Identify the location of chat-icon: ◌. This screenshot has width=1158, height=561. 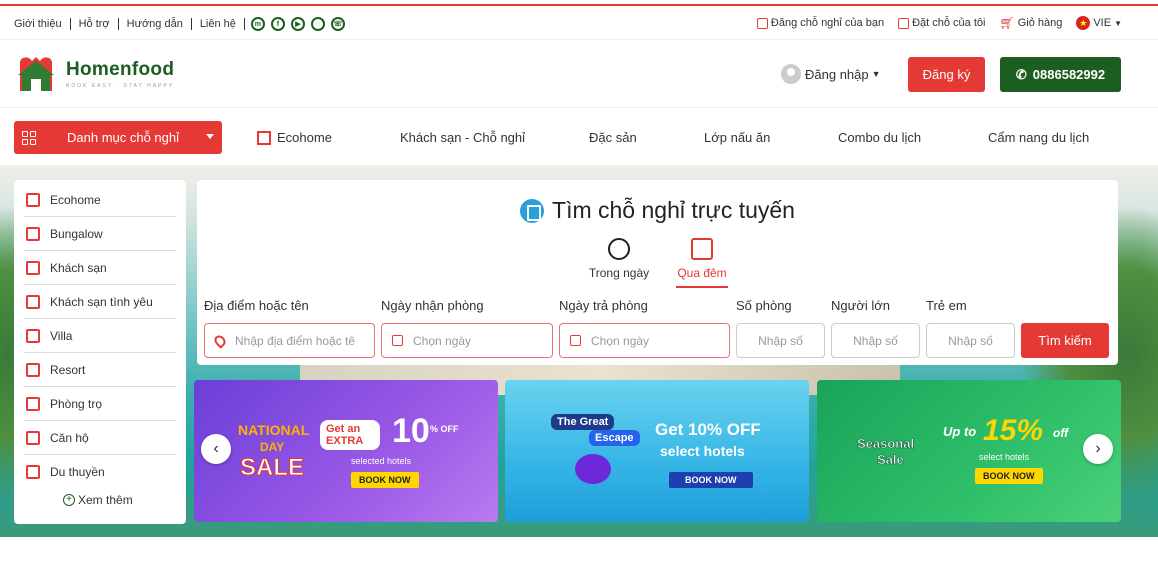
(317, 24).